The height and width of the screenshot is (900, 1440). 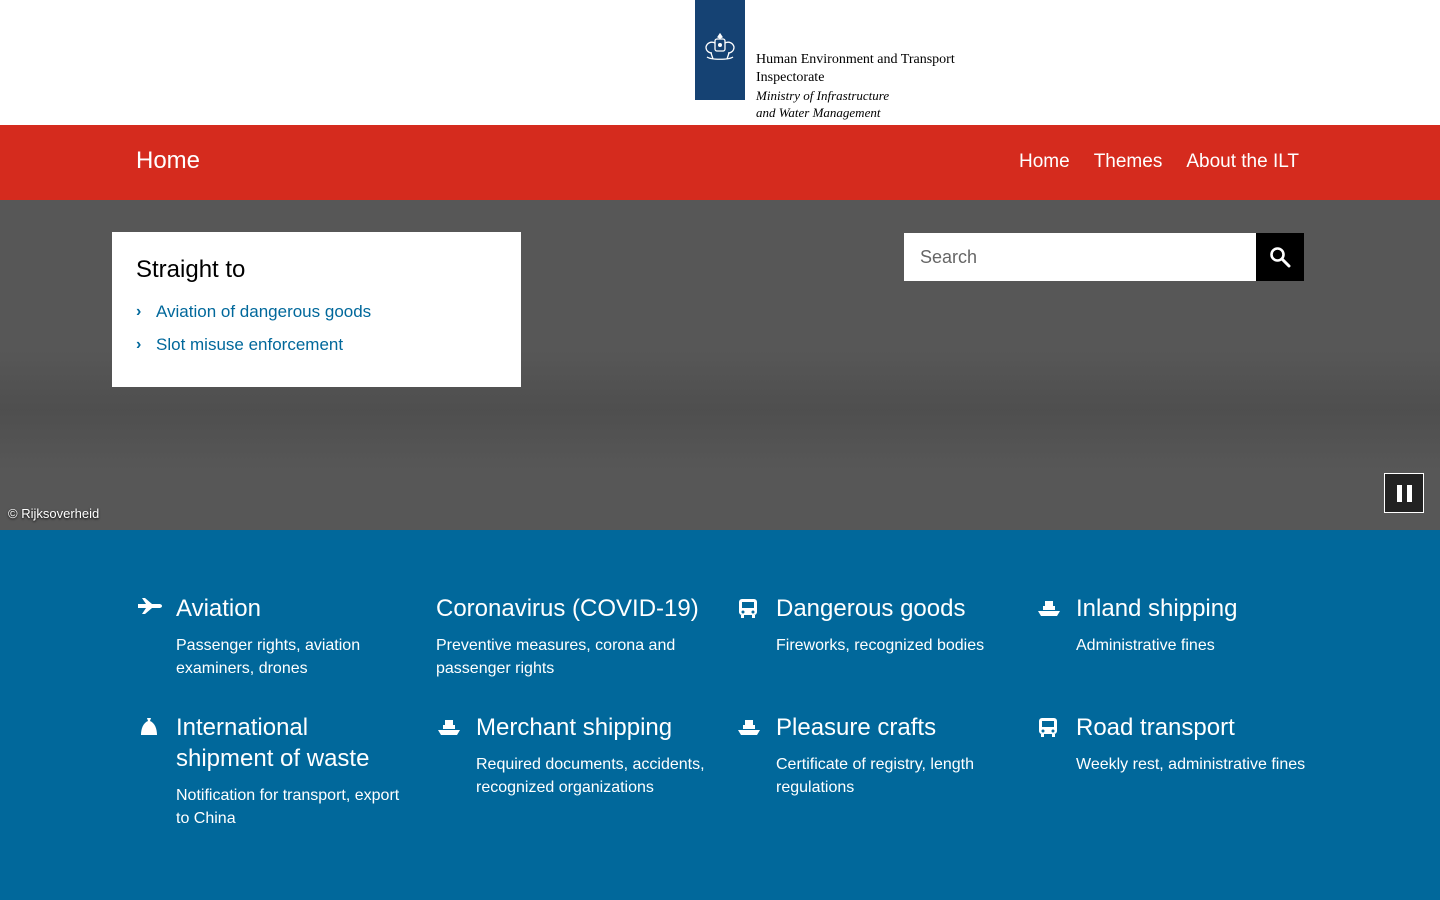 I want to click on waste-bag-icon, so click(x=149, y=726).